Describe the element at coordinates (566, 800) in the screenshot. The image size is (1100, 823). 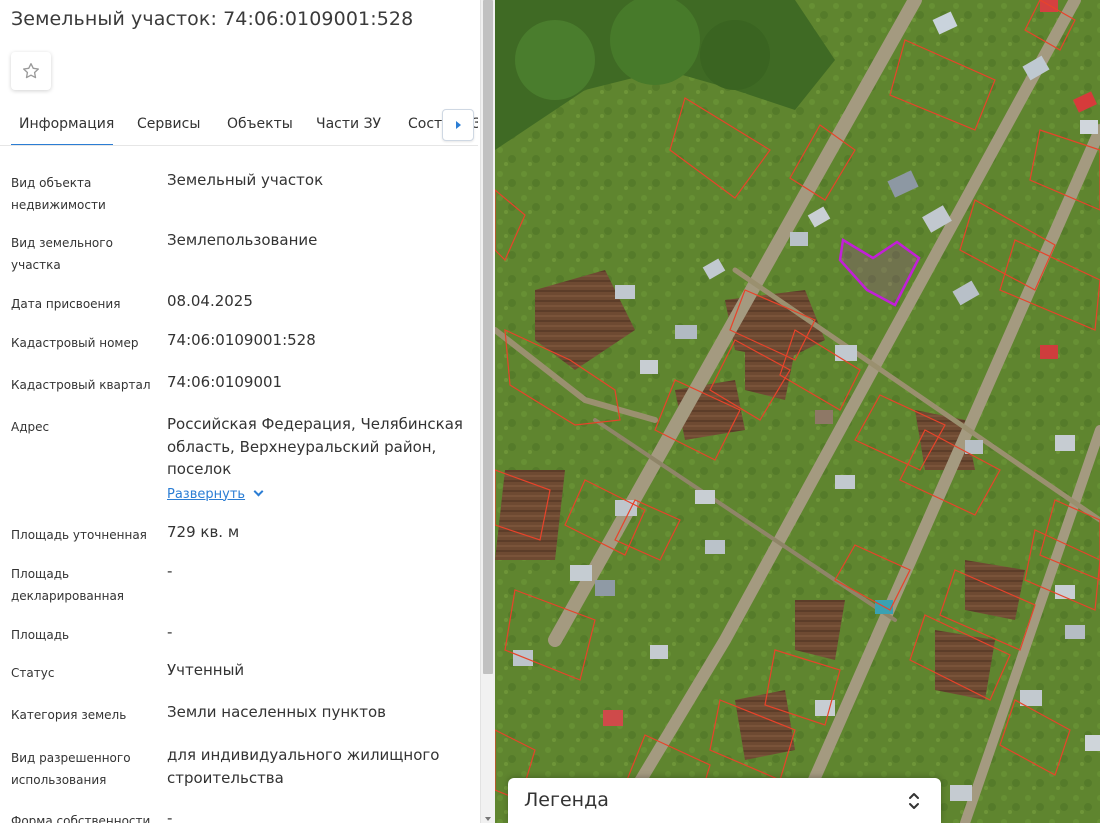
I see `legend-label: Легенда` at that location.